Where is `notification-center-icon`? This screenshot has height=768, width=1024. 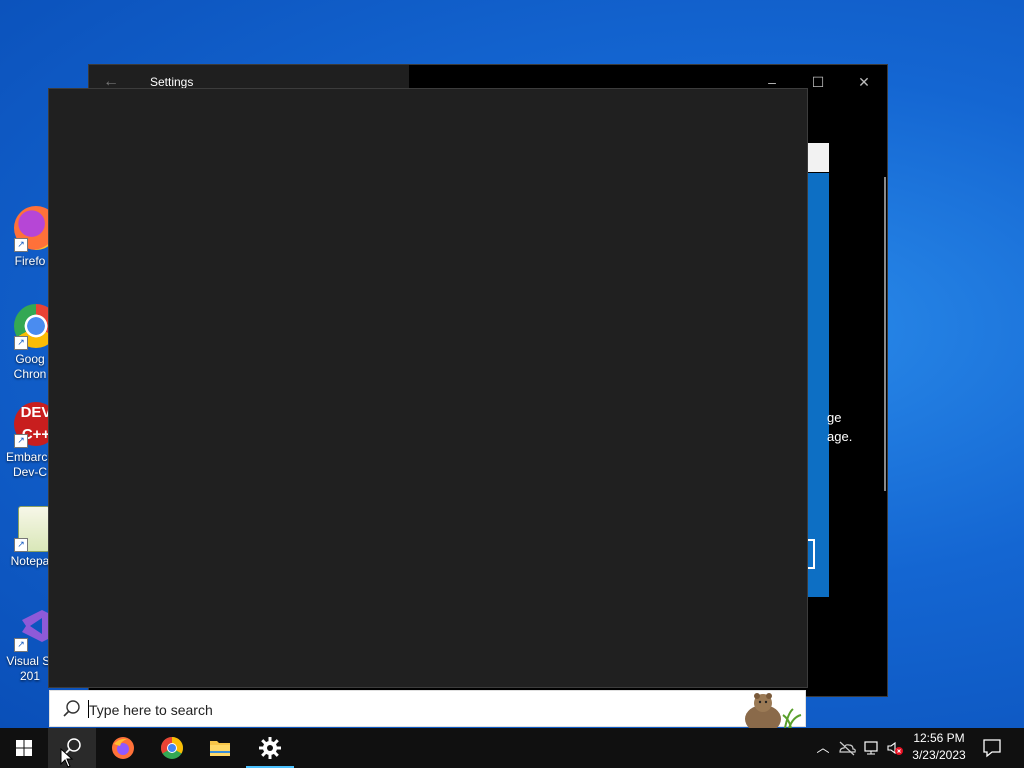
notification-center-icon is located at coordinates (992, 748).